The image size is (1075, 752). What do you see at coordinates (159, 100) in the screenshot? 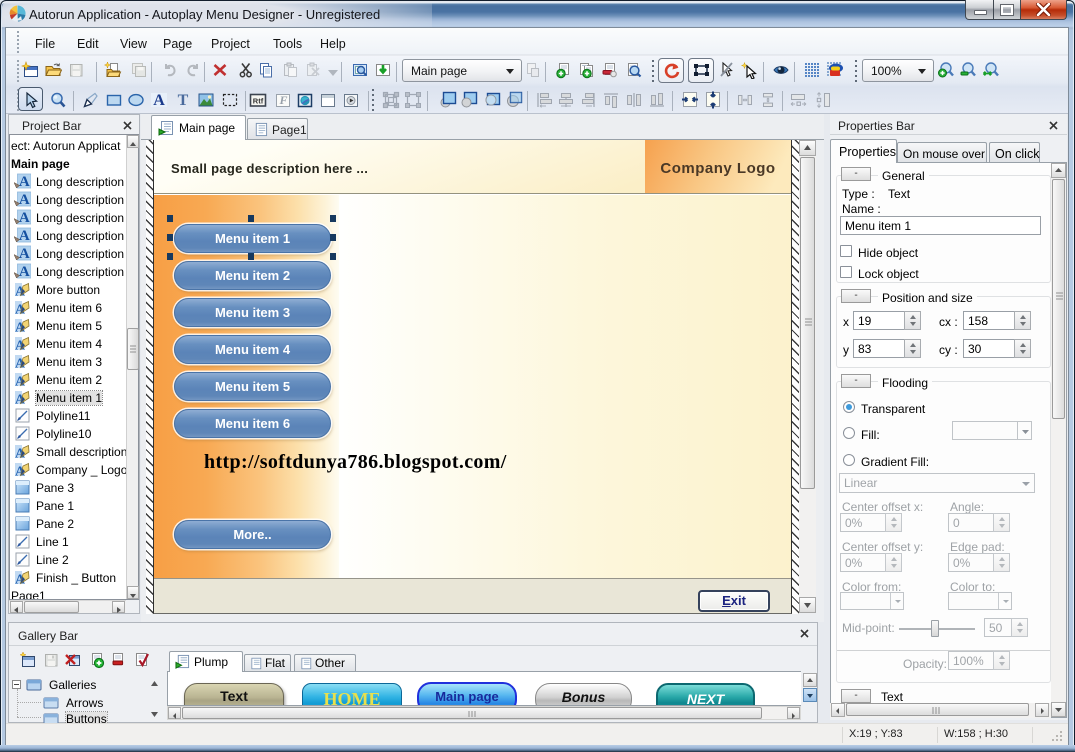
I see `svg-text: A` at bounding box center [159, 100].